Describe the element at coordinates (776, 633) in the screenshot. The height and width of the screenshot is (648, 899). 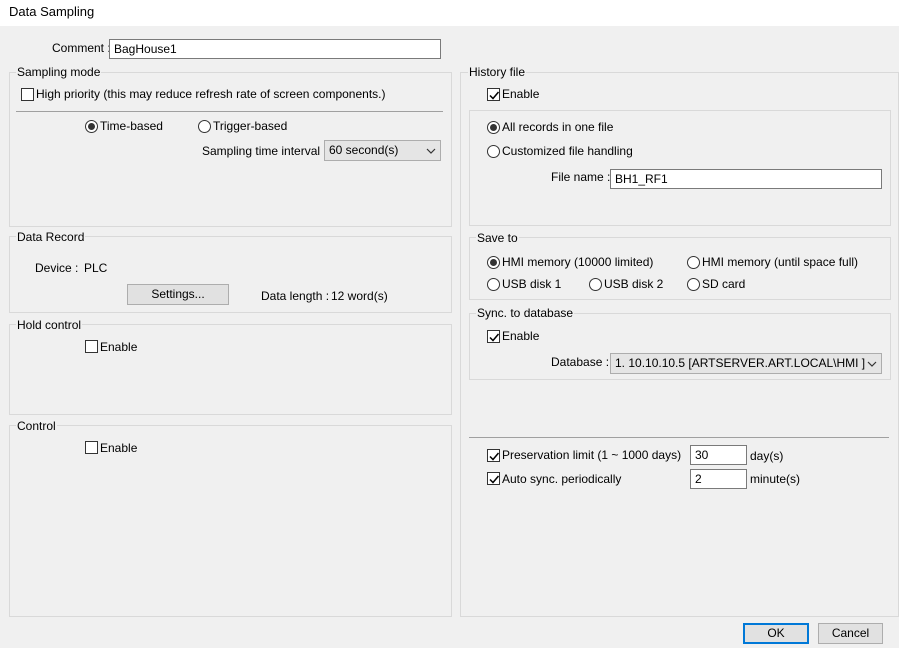
I see `ok-button: OK` at that location.